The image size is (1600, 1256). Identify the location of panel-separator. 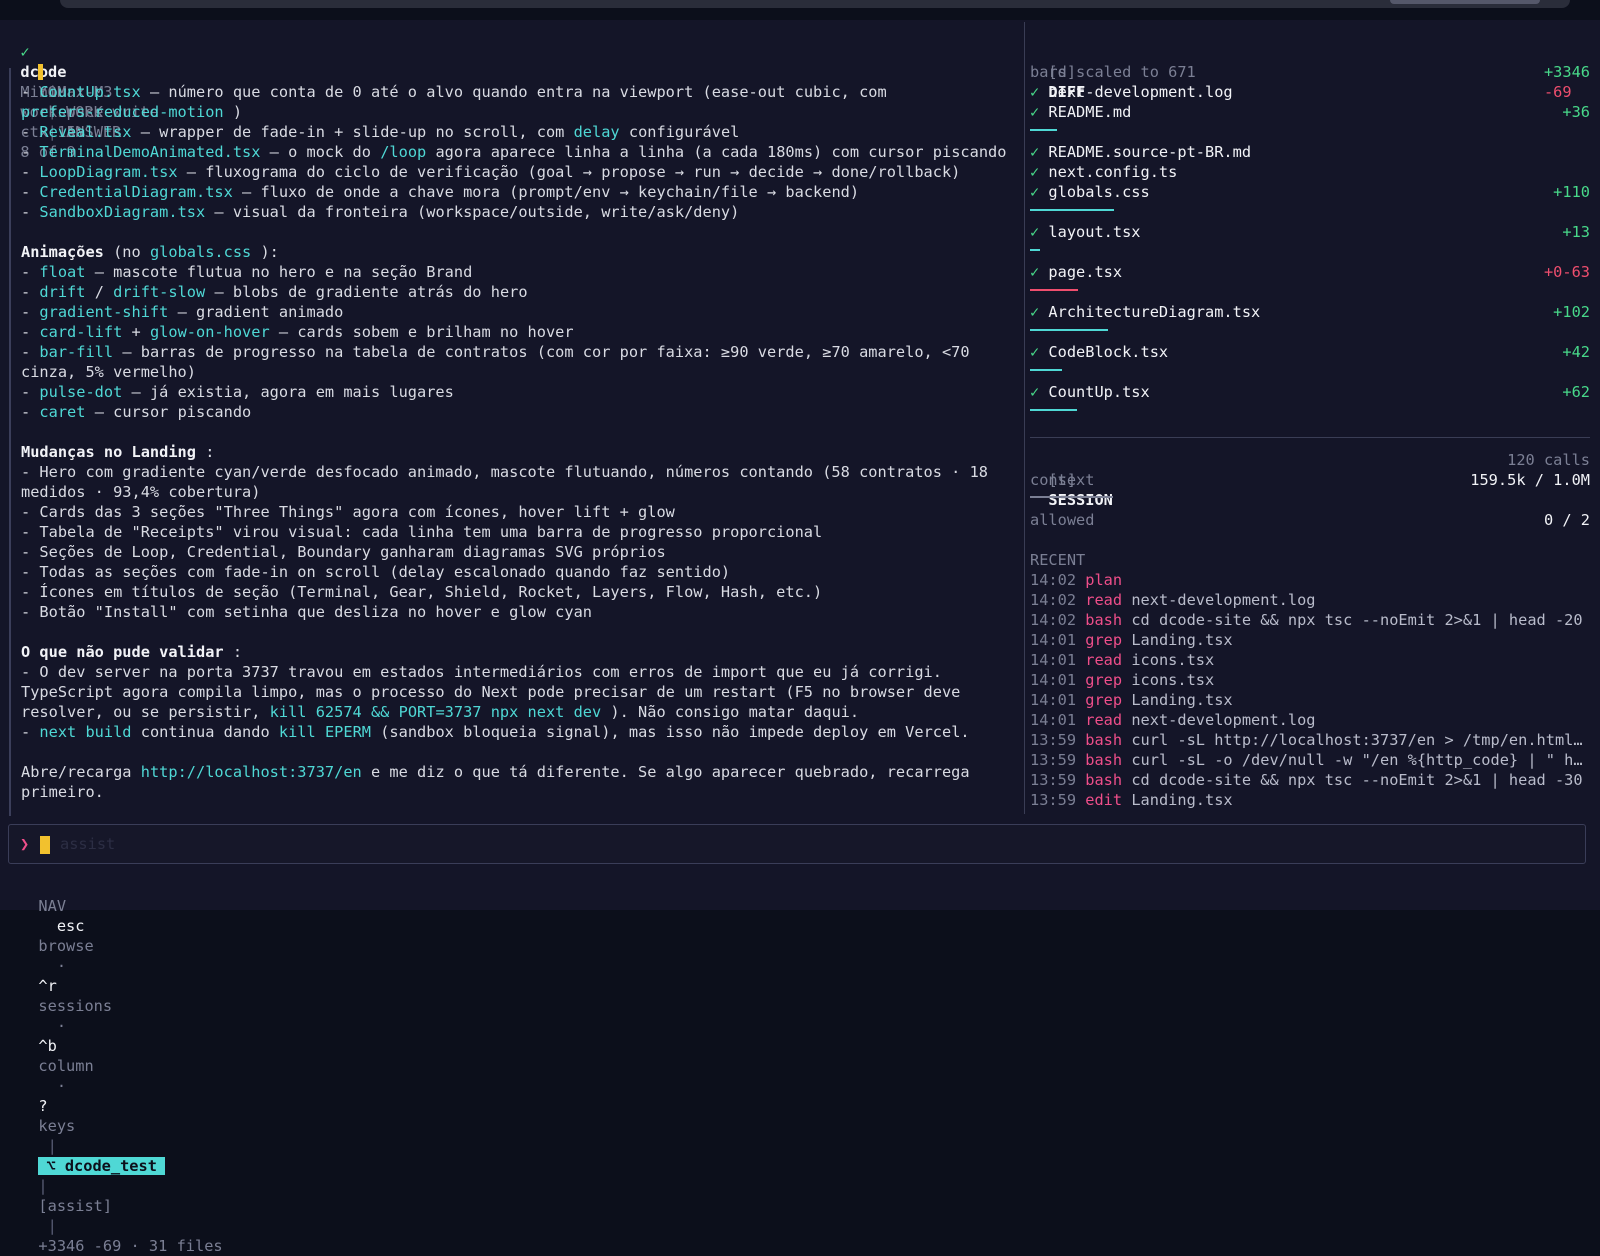
(1310, 437).